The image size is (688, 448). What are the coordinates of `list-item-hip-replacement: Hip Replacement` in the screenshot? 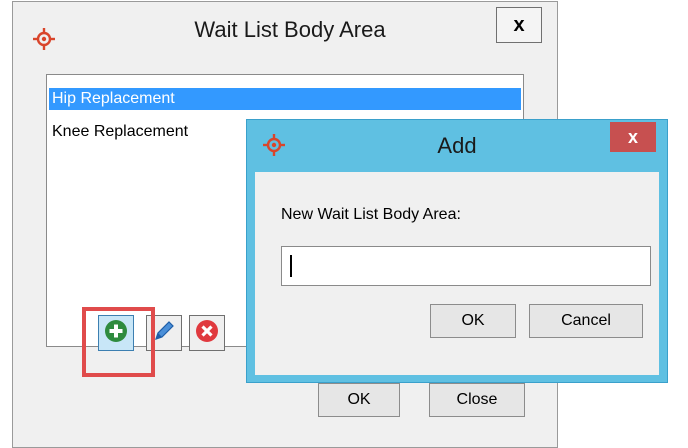 It's located at (285, 99).